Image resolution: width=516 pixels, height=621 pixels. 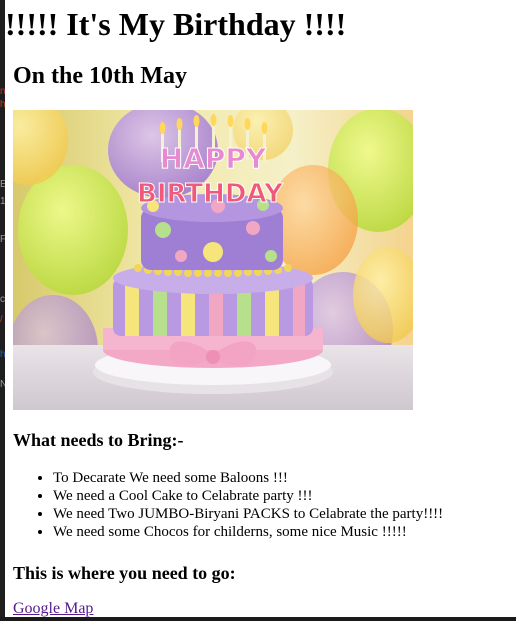 I want to click on cake-birthday-text: BIRTHDAY, so click(x=210, y=194).